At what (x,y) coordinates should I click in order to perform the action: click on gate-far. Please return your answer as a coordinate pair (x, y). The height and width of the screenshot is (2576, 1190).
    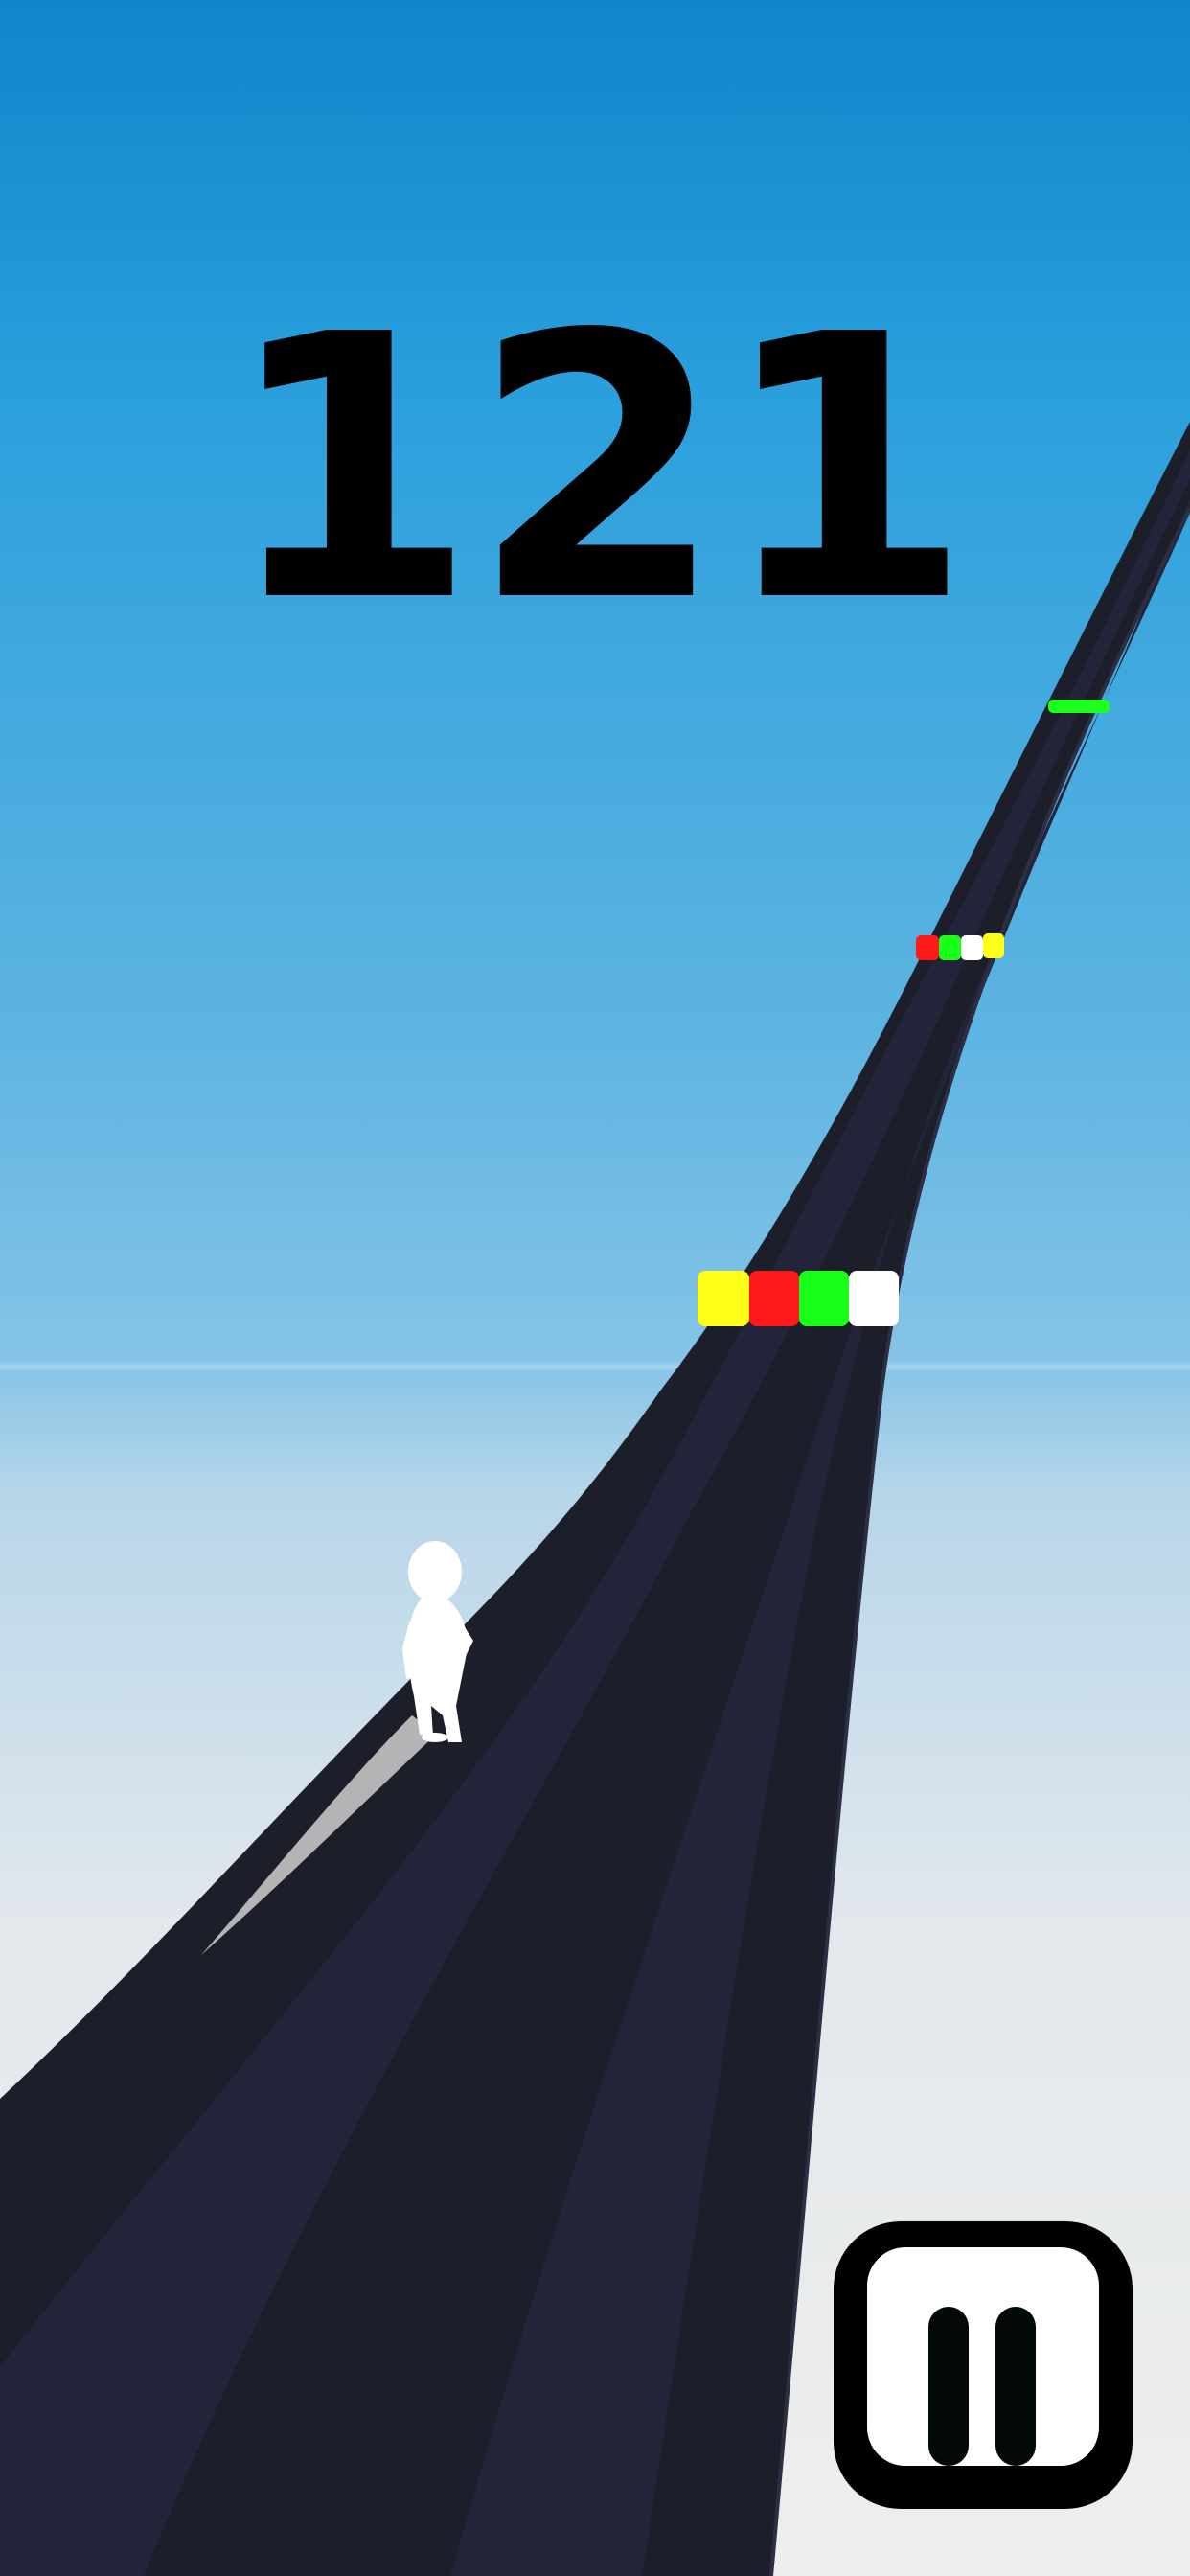
    Looking at the image, I should click on (1079, 706).